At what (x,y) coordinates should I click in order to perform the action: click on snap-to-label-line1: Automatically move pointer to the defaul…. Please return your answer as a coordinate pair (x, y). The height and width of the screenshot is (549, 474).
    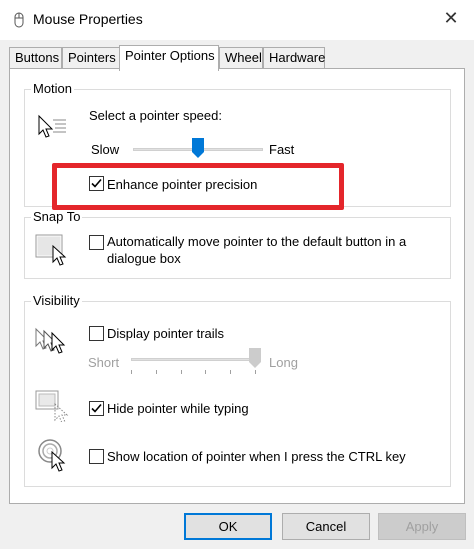
    Looking at the image, I should click on (256, 241).